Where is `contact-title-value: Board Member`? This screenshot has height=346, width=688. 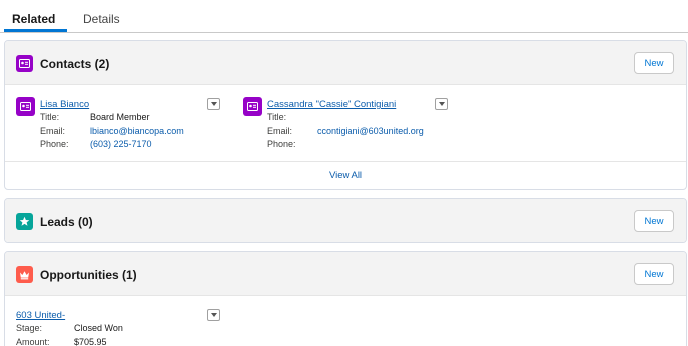 contact-title-value: Board Member is located at coordinates (120, 117).